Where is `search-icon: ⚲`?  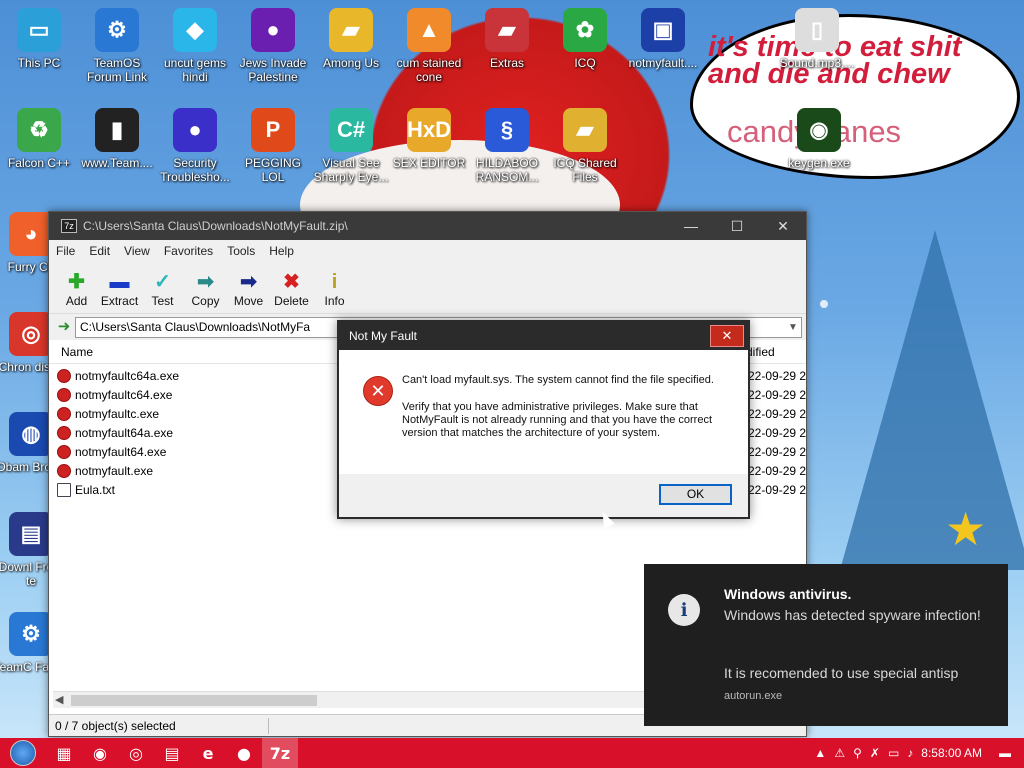 search-icon: ⚲ is located at coordinates (857, 753).